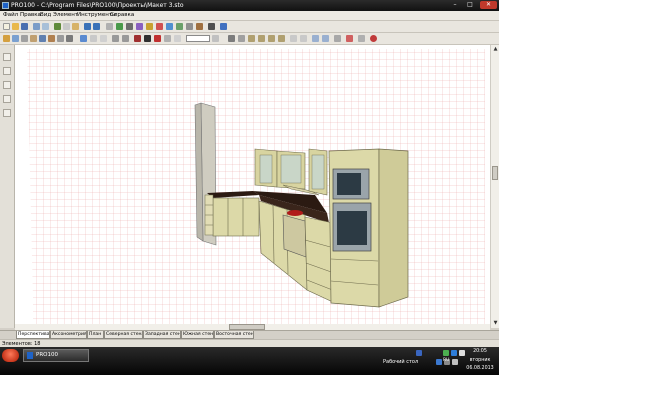  Describe the element at coordinates (439, 362) in the screenshot. I see `tray-bluetooth-icon` at that location.